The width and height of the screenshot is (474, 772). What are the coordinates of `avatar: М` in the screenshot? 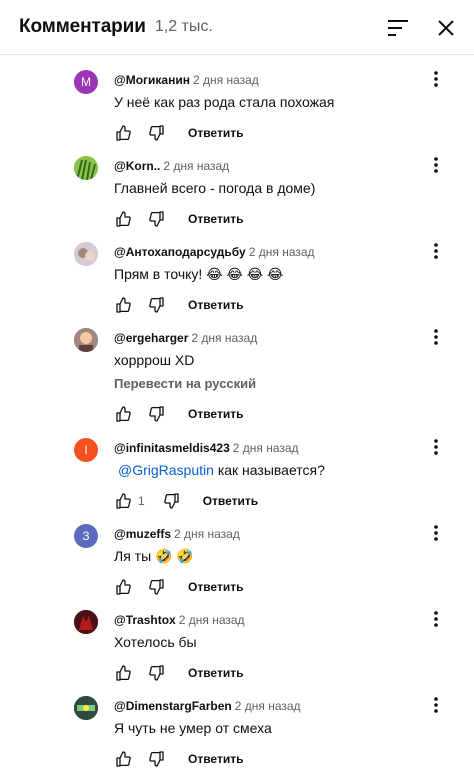 It's located at (86, 82).